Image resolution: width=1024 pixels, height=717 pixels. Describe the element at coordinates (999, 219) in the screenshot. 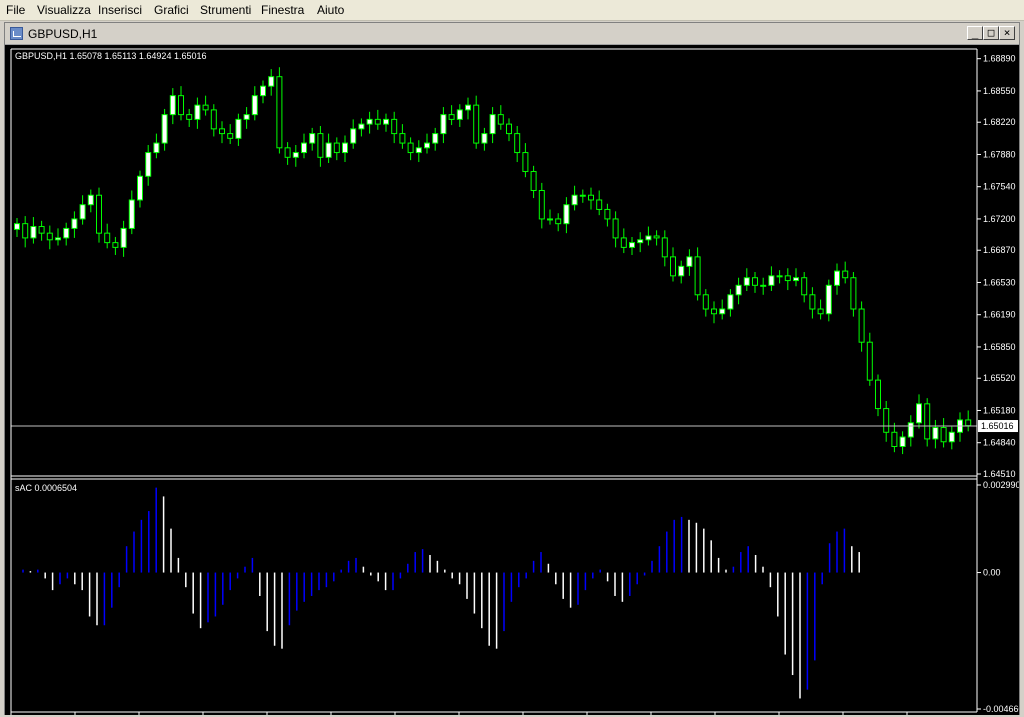

I see `price-axis-label: 1.67200` at that location.